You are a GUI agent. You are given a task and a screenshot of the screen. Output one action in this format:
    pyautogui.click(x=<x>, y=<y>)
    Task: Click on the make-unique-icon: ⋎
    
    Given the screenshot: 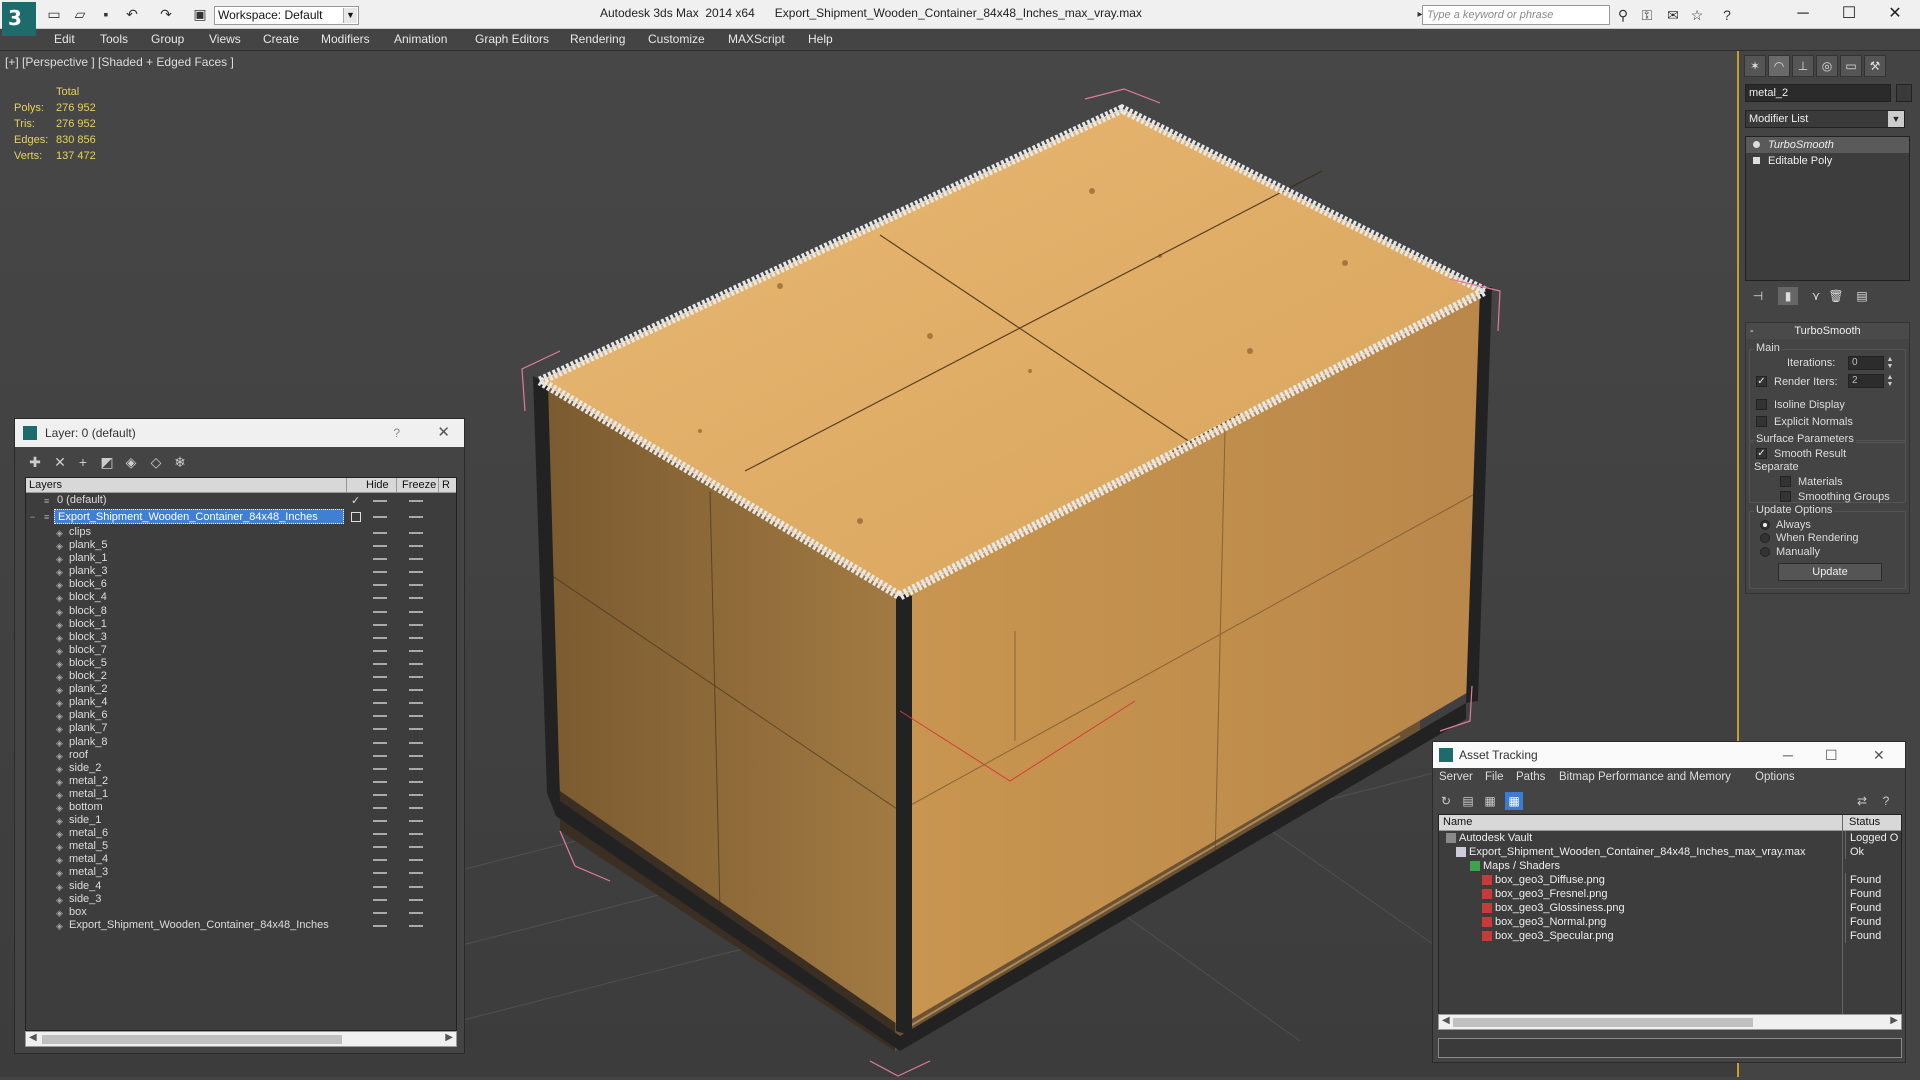 What is the action you would take?
    pyautogui.click(x=1816, y=296)
    